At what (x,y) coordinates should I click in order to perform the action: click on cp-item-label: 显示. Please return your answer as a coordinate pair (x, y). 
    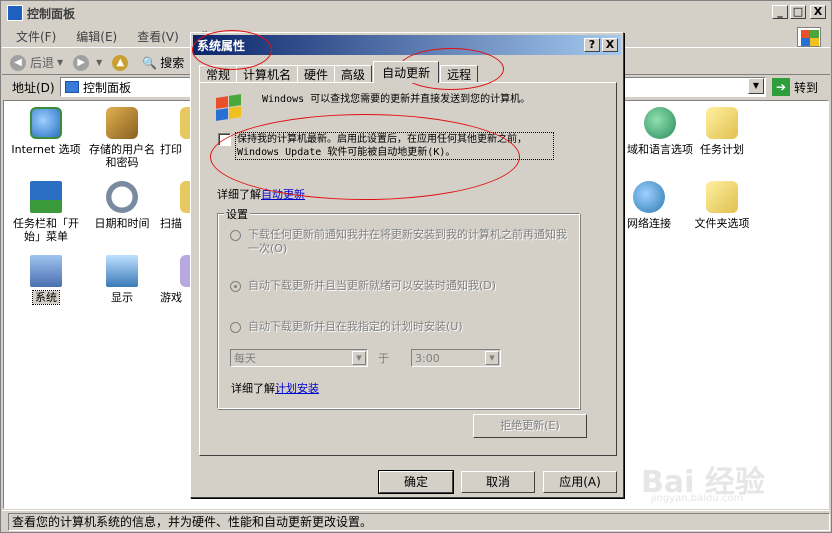
    Looking at the image, I should click on (122, 297).